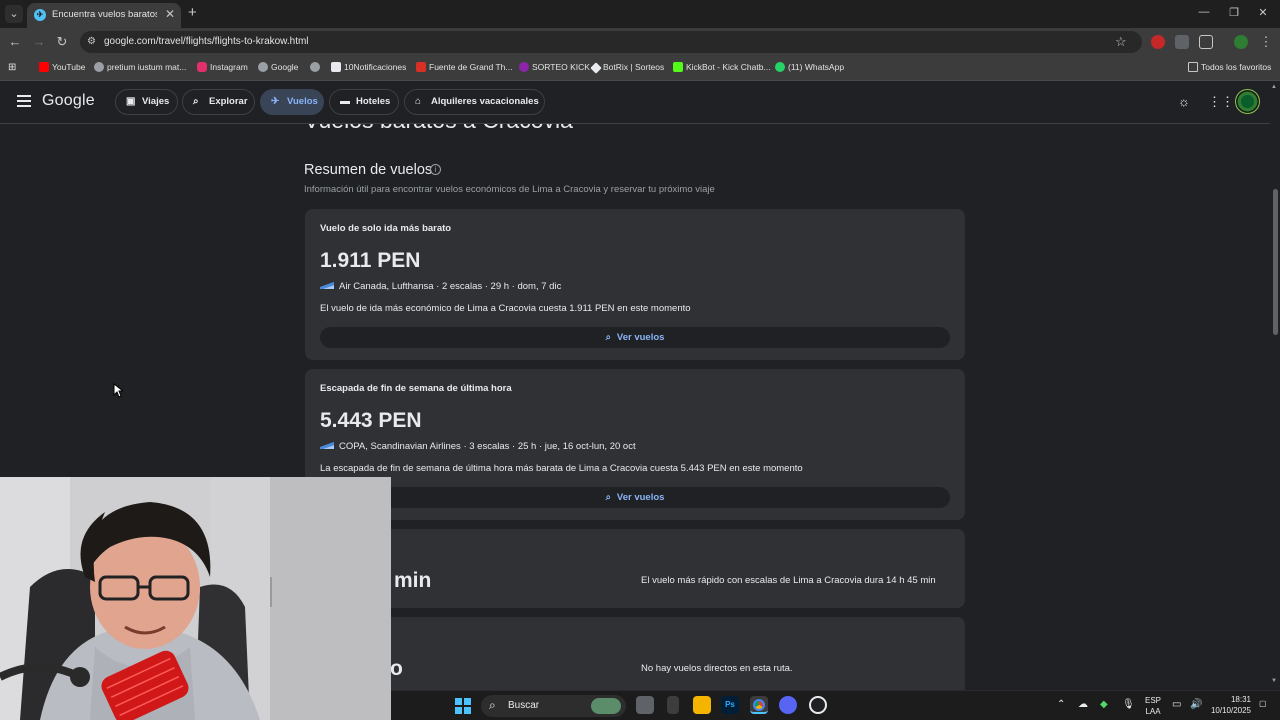 The height and width of the screenshot is (720, 1280). Describe the element at coordinates (421, 67) in the screenshot. I see `font-icon` at that location.